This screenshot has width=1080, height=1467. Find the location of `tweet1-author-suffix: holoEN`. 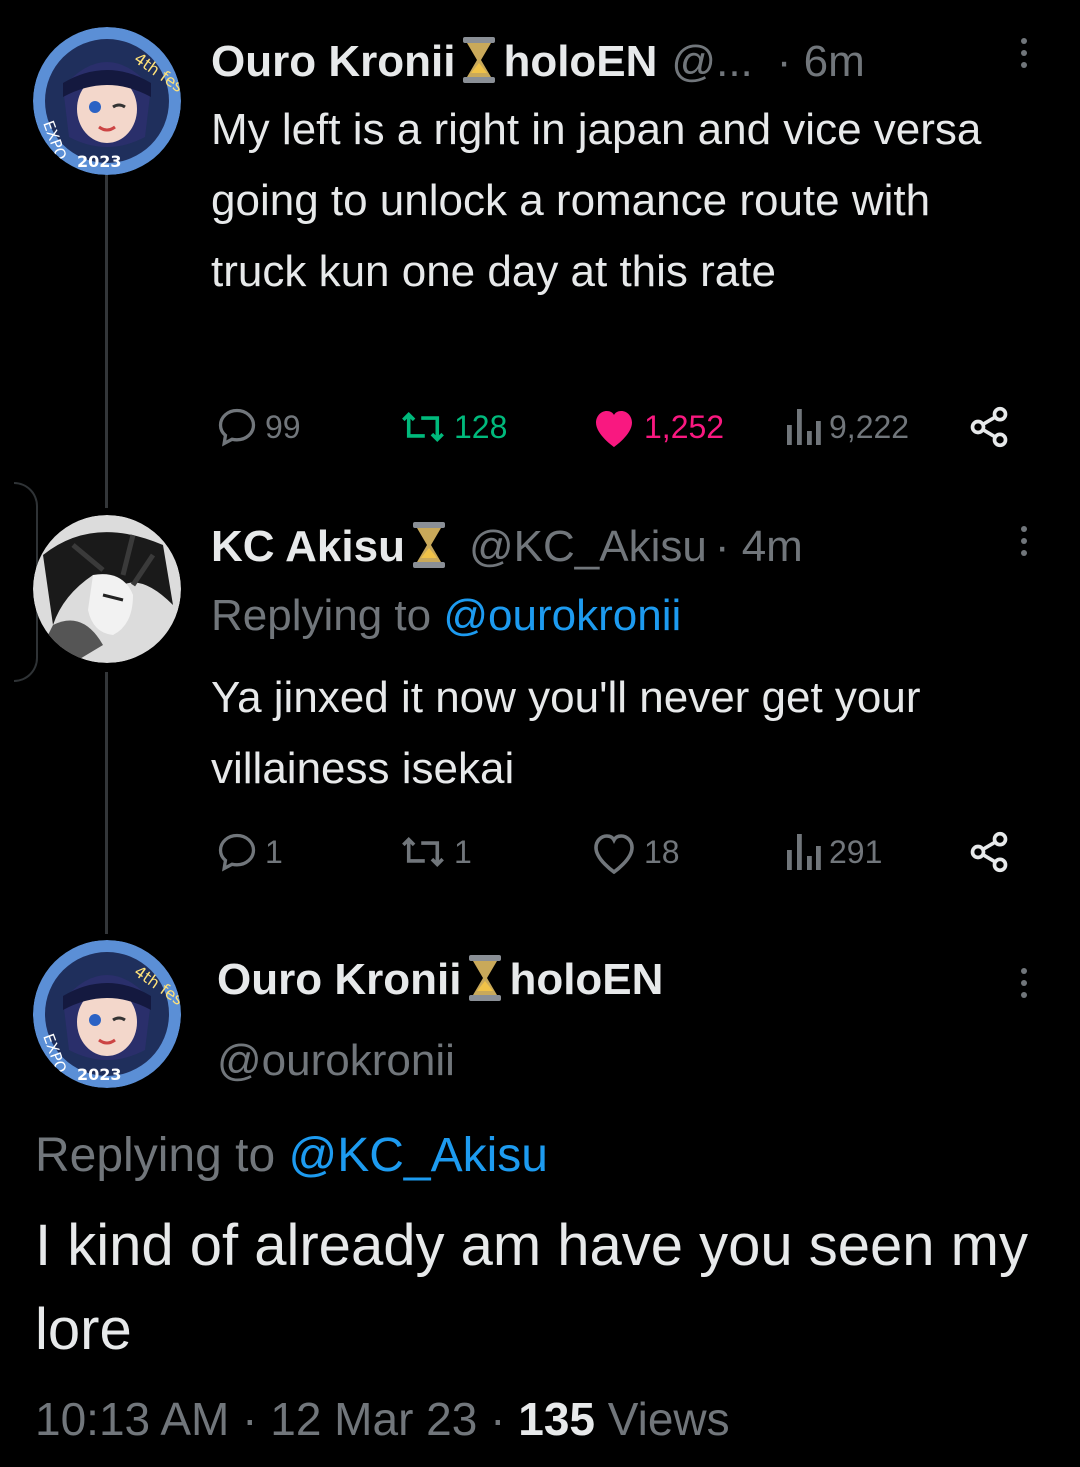

tweet1-author-suffix: holoEN is located at coordinates (580, 62).